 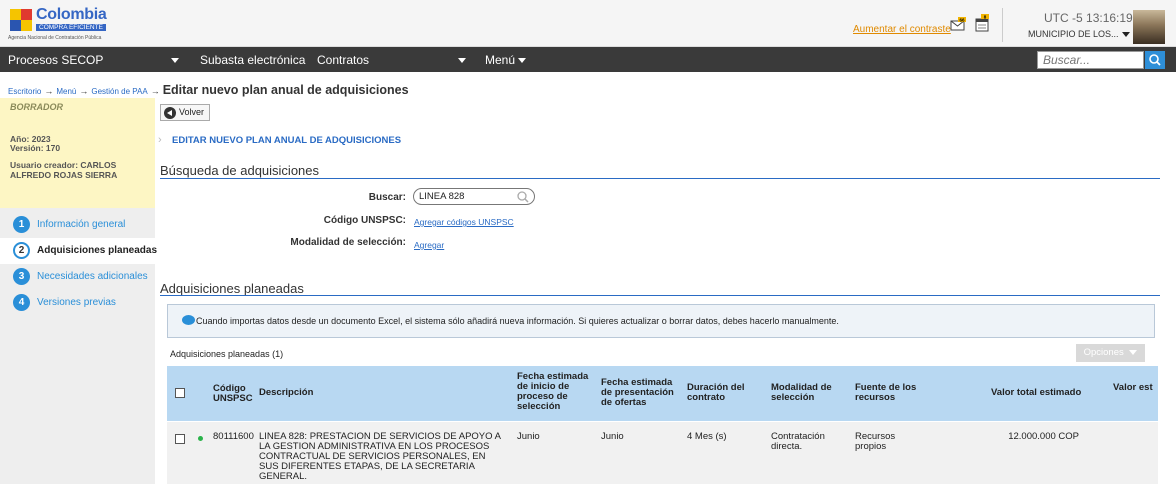 What do you see at coordinates (364, 220) in the screenshot?
I see `unspsc-label: Código UNSPSC:` at bounding box center [364, 220].